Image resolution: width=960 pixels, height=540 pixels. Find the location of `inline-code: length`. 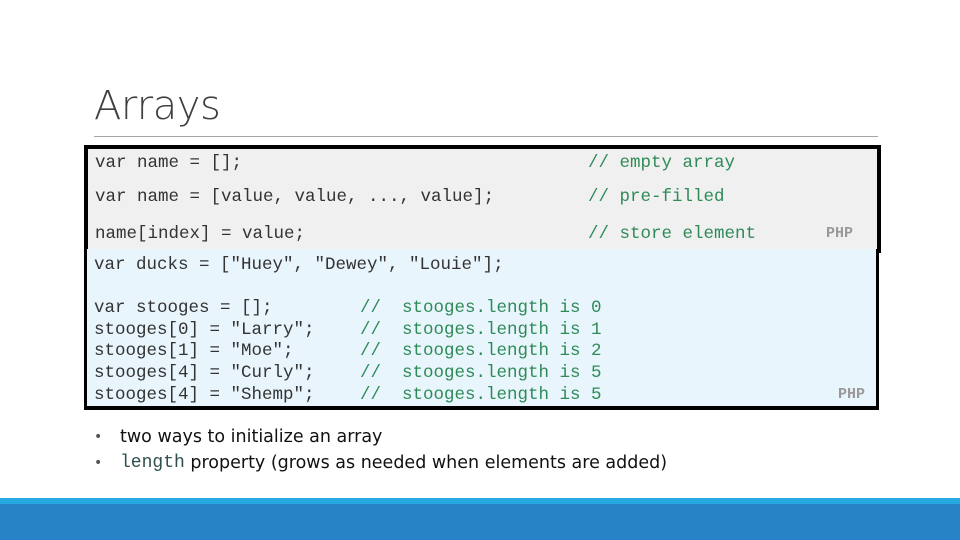

inline-code: length is located at coordinates (152, 463).